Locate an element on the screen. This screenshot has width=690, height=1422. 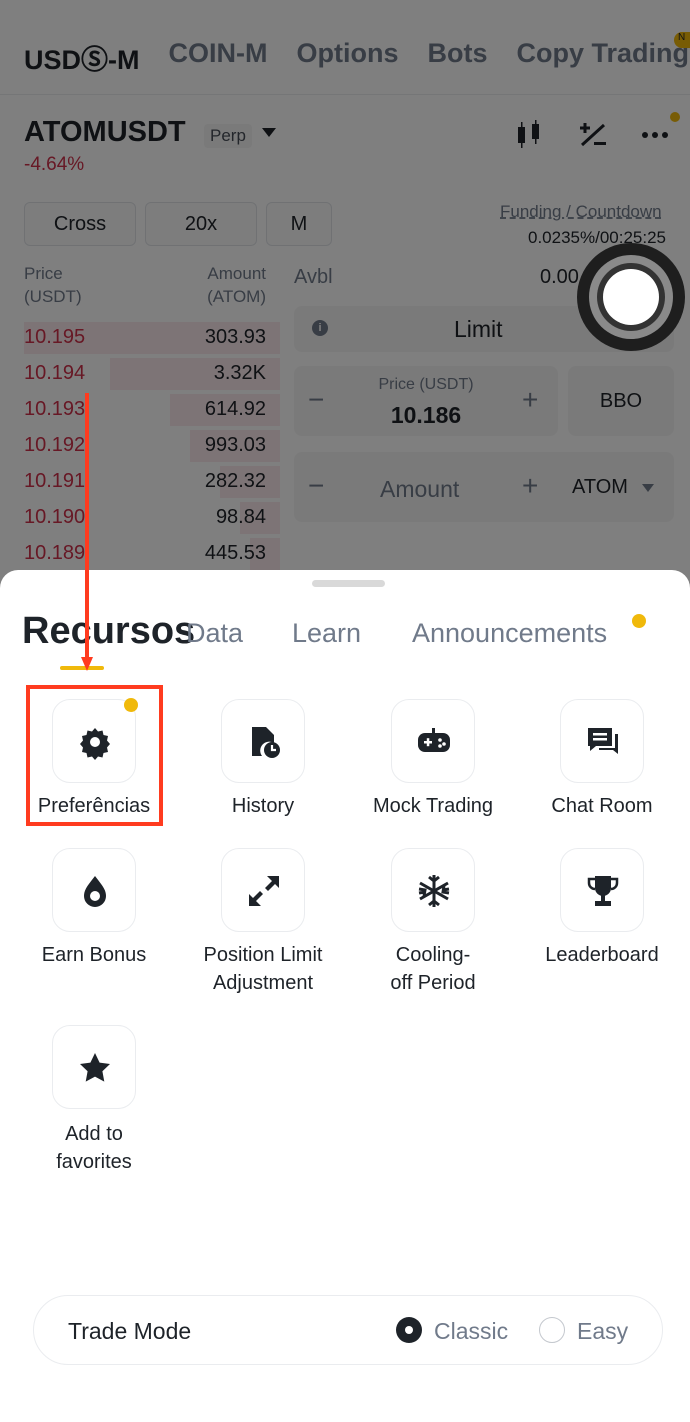
star-icon is located at coordinates (95, 1067).